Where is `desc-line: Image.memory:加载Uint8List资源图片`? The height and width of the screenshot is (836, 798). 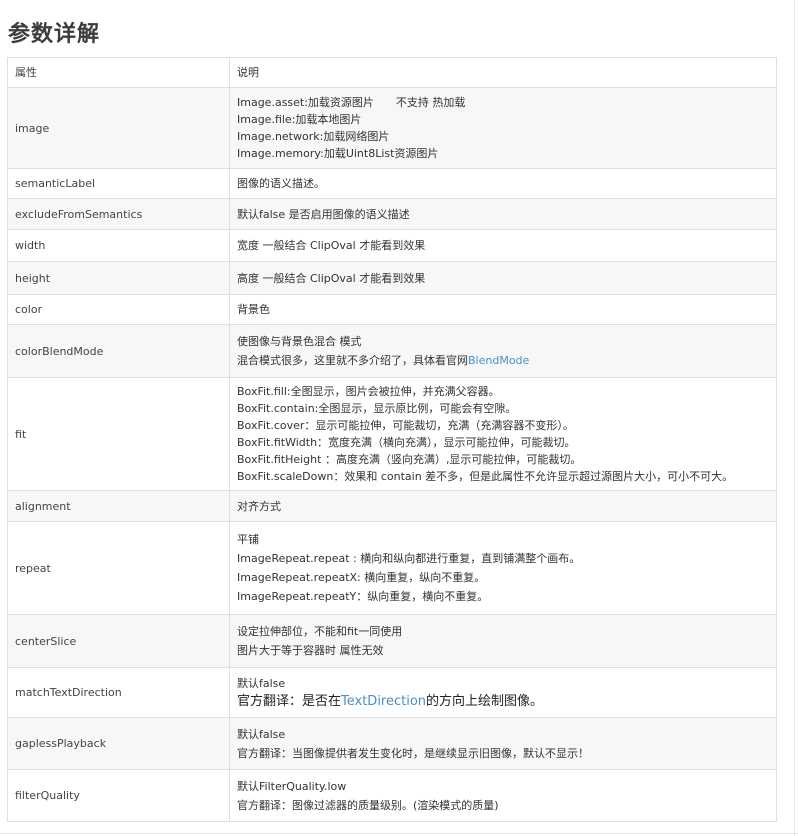 desc-line: Image.memory:加载Uint8List资源图片 is located at coordinates (338, 153).